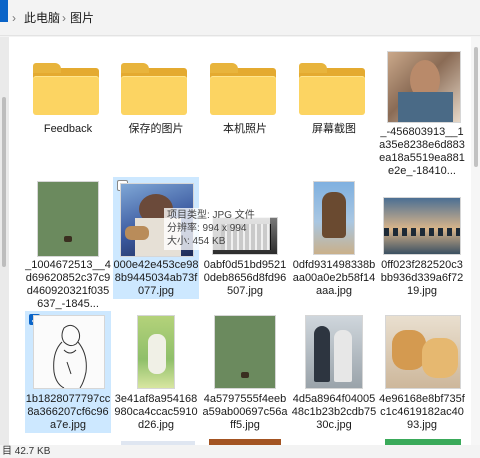 The image size is (480, 458). I want to click on item-label: 屏幕截图, so click(334, 129).